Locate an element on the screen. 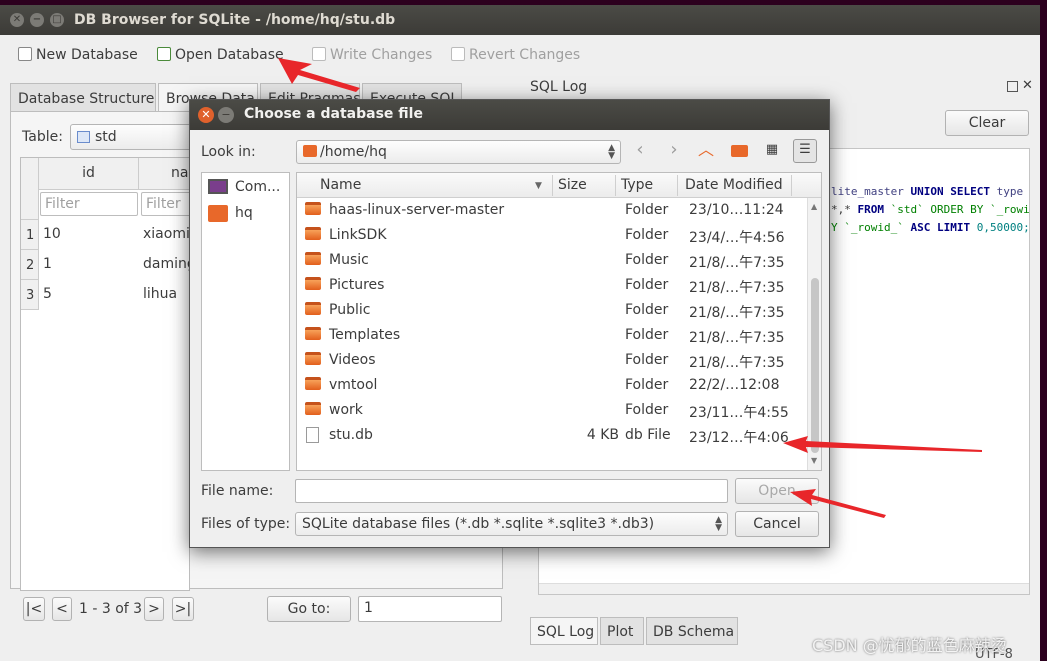  watermark: CSDN @忧郁的蓝色麻辣烫 is located at coordinates (909, 645).